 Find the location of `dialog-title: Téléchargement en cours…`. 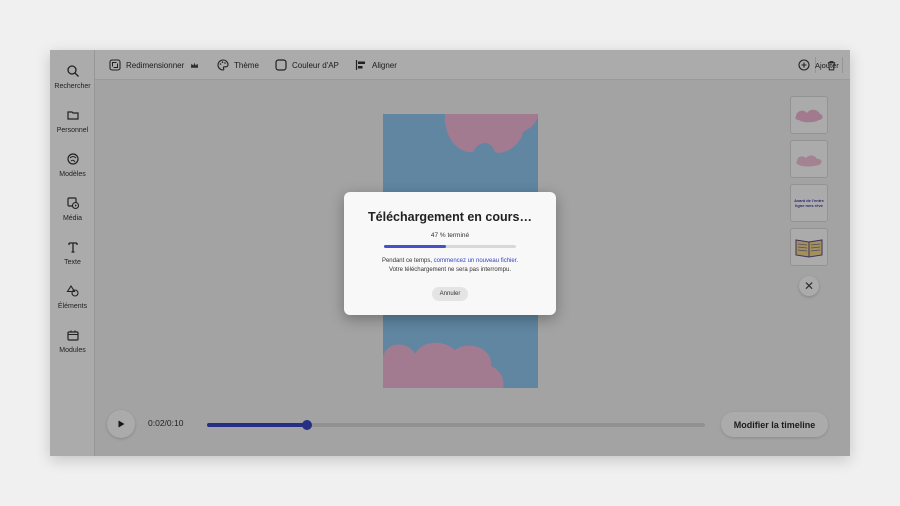

dialog-title: Téléchargement en cours… is located at coordinates (450, 217).